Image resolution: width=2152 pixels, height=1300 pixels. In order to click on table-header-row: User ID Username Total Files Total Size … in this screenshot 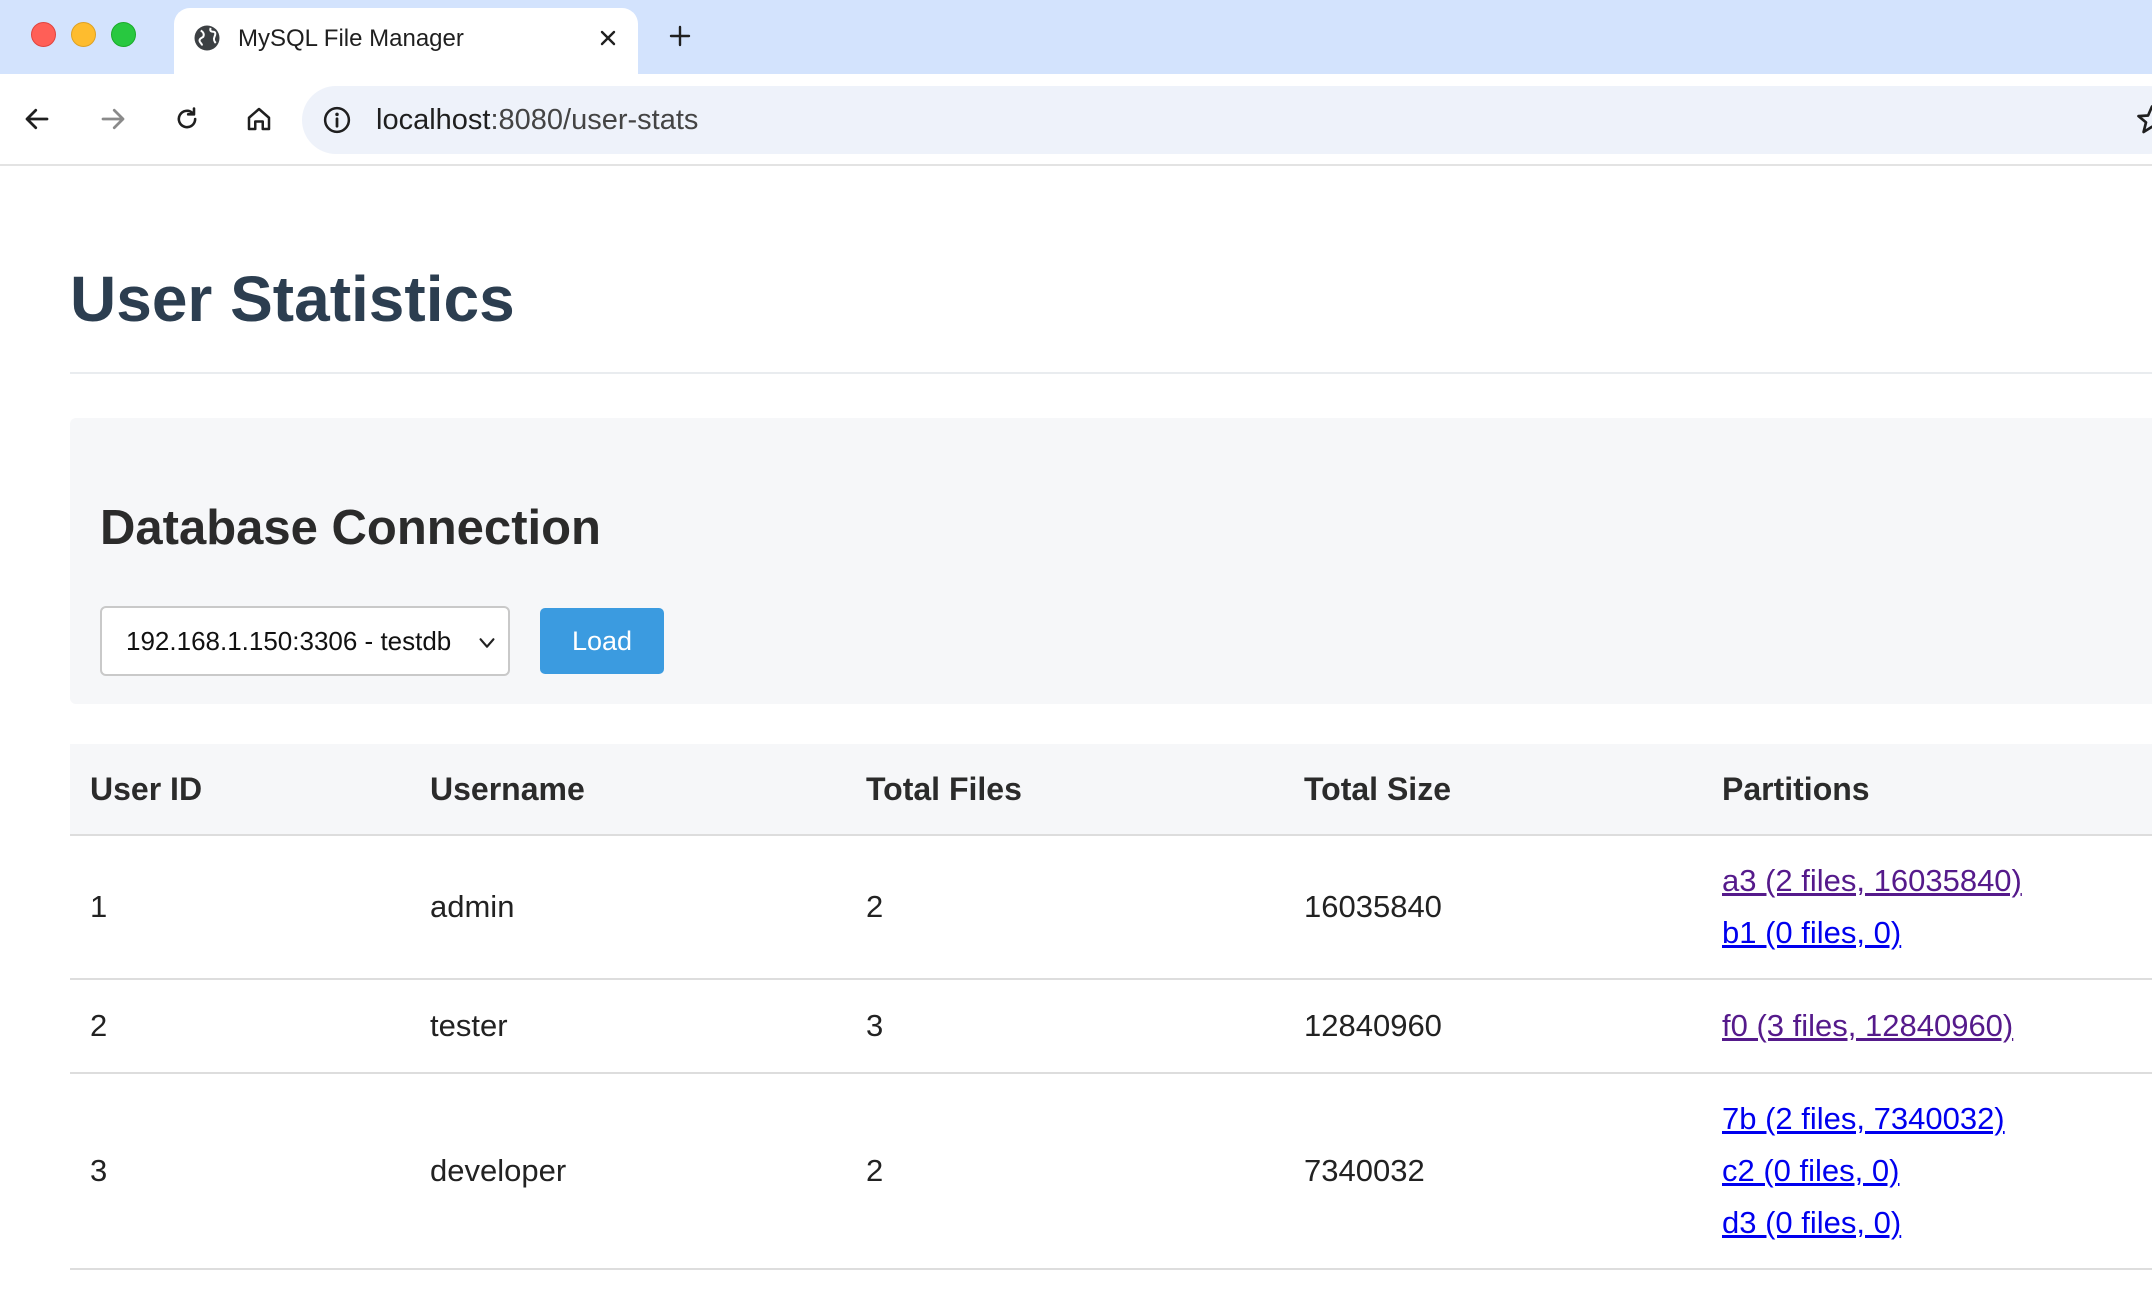, I will do `click(1111, 790)`.